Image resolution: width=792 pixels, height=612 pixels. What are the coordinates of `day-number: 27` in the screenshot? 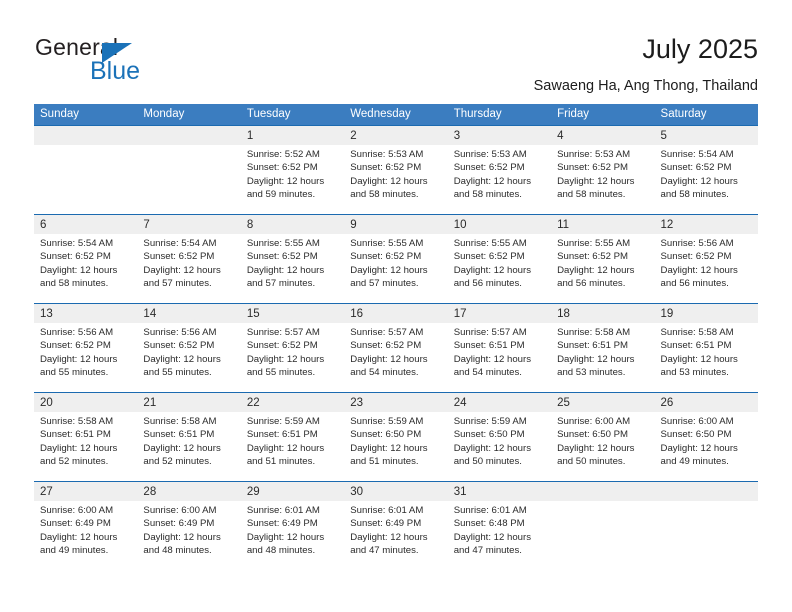 It's located at (46, 492).